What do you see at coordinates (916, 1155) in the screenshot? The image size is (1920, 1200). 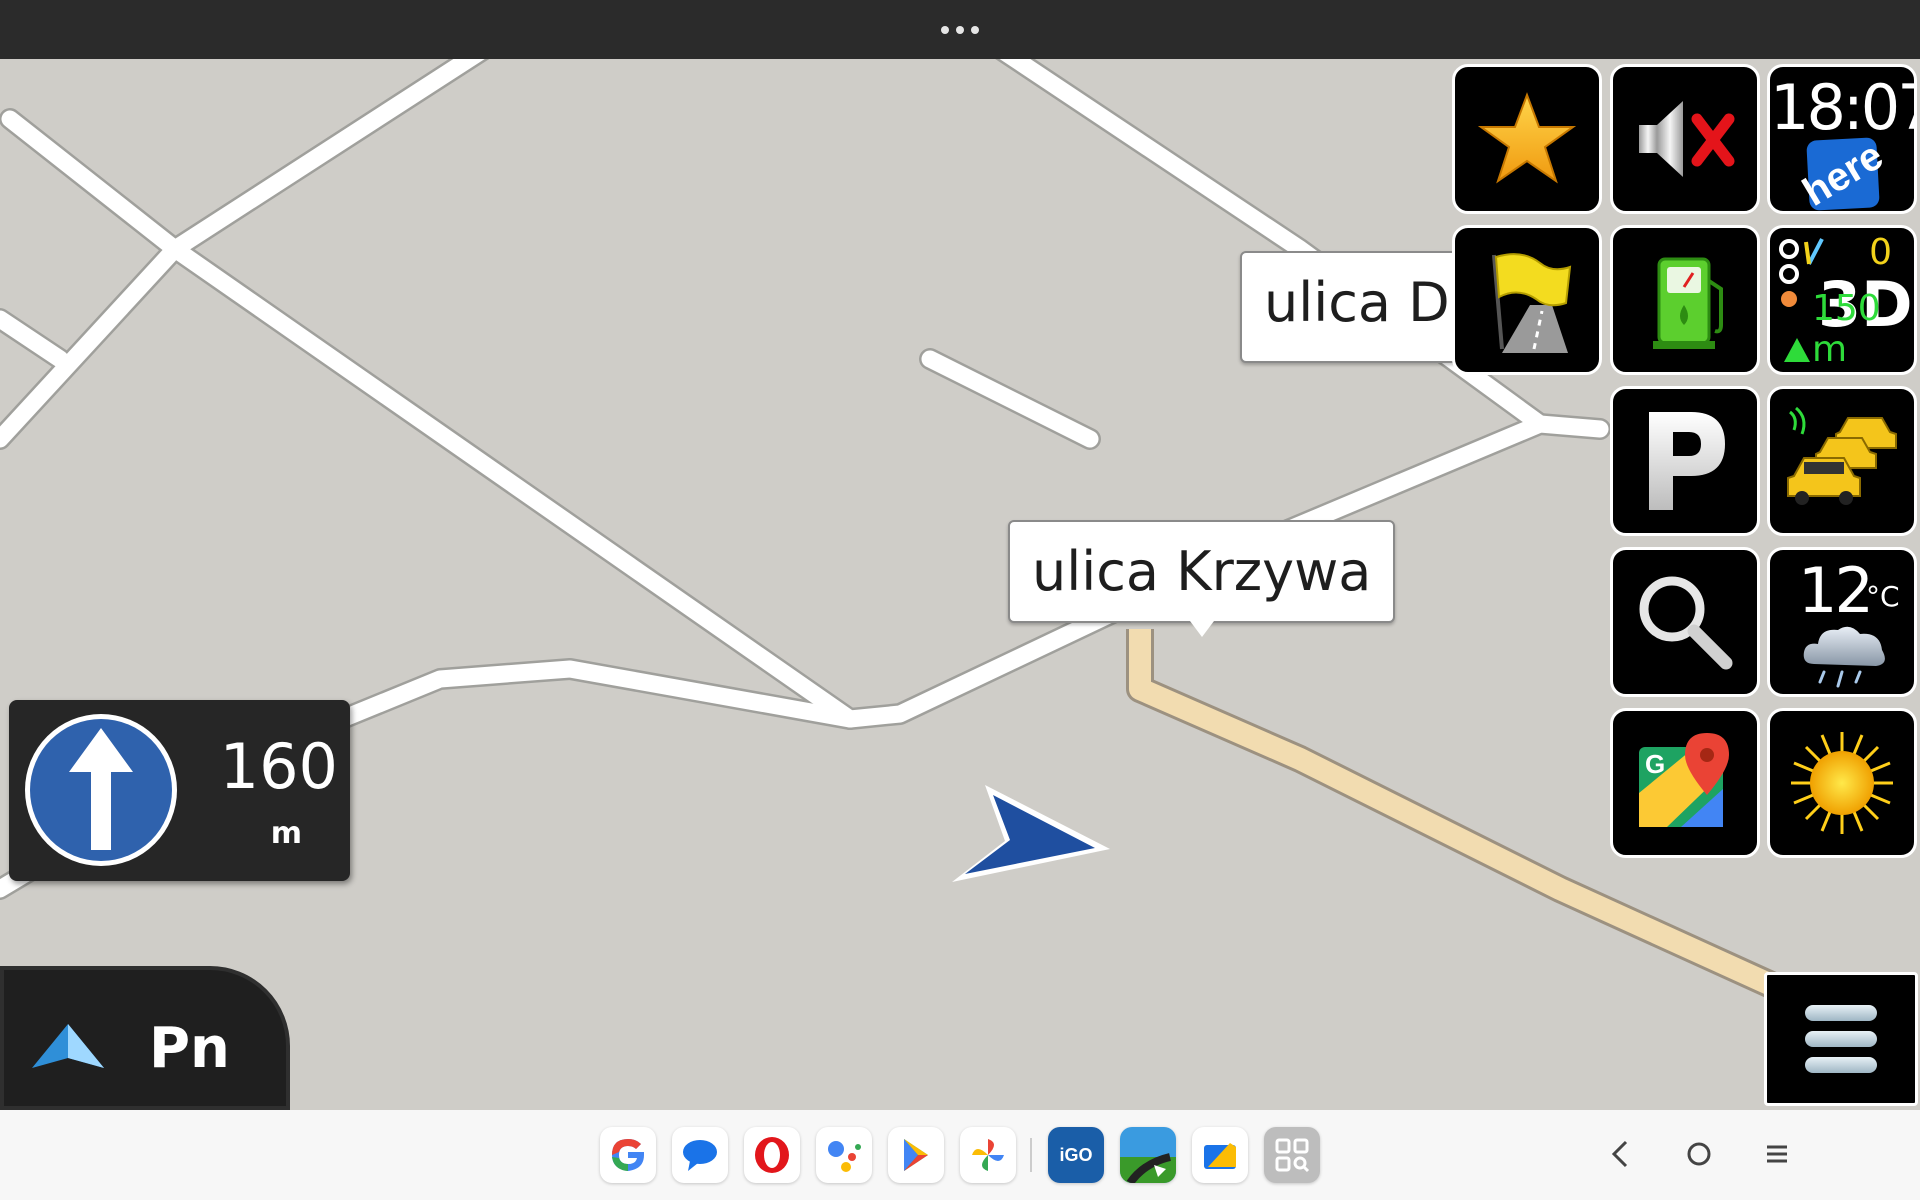 I see `play-store-icon` at bounding box center [916, 1155].